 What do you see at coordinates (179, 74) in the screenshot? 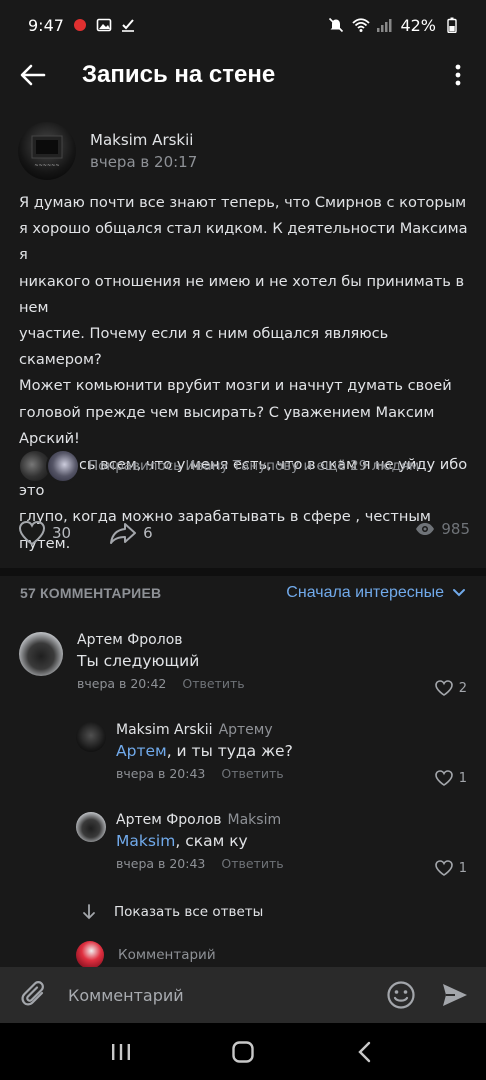
I see `page-title: Запись на стене` at bounding box center [179, 74].